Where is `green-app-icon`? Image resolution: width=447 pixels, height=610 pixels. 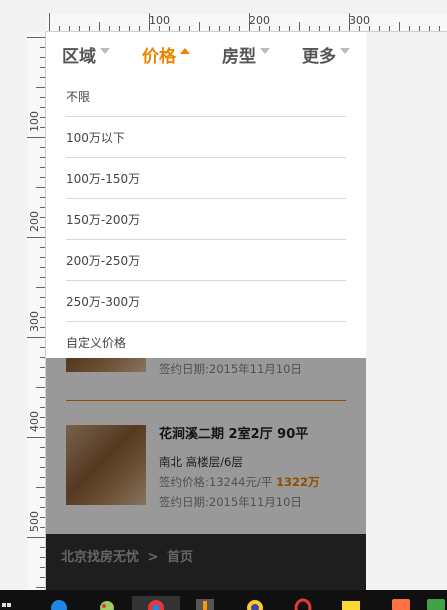 green-app-icon is located at coordinates (436, 603).